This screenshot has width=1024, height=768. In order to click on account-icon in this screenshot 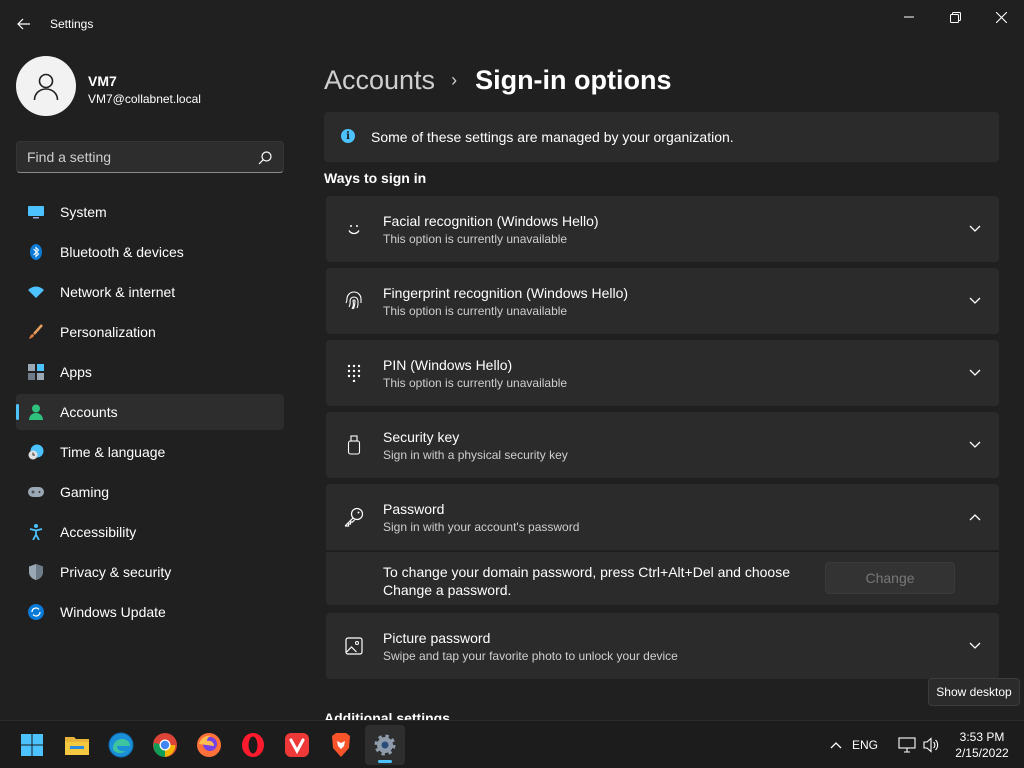, I will do `click(36, 412)`.